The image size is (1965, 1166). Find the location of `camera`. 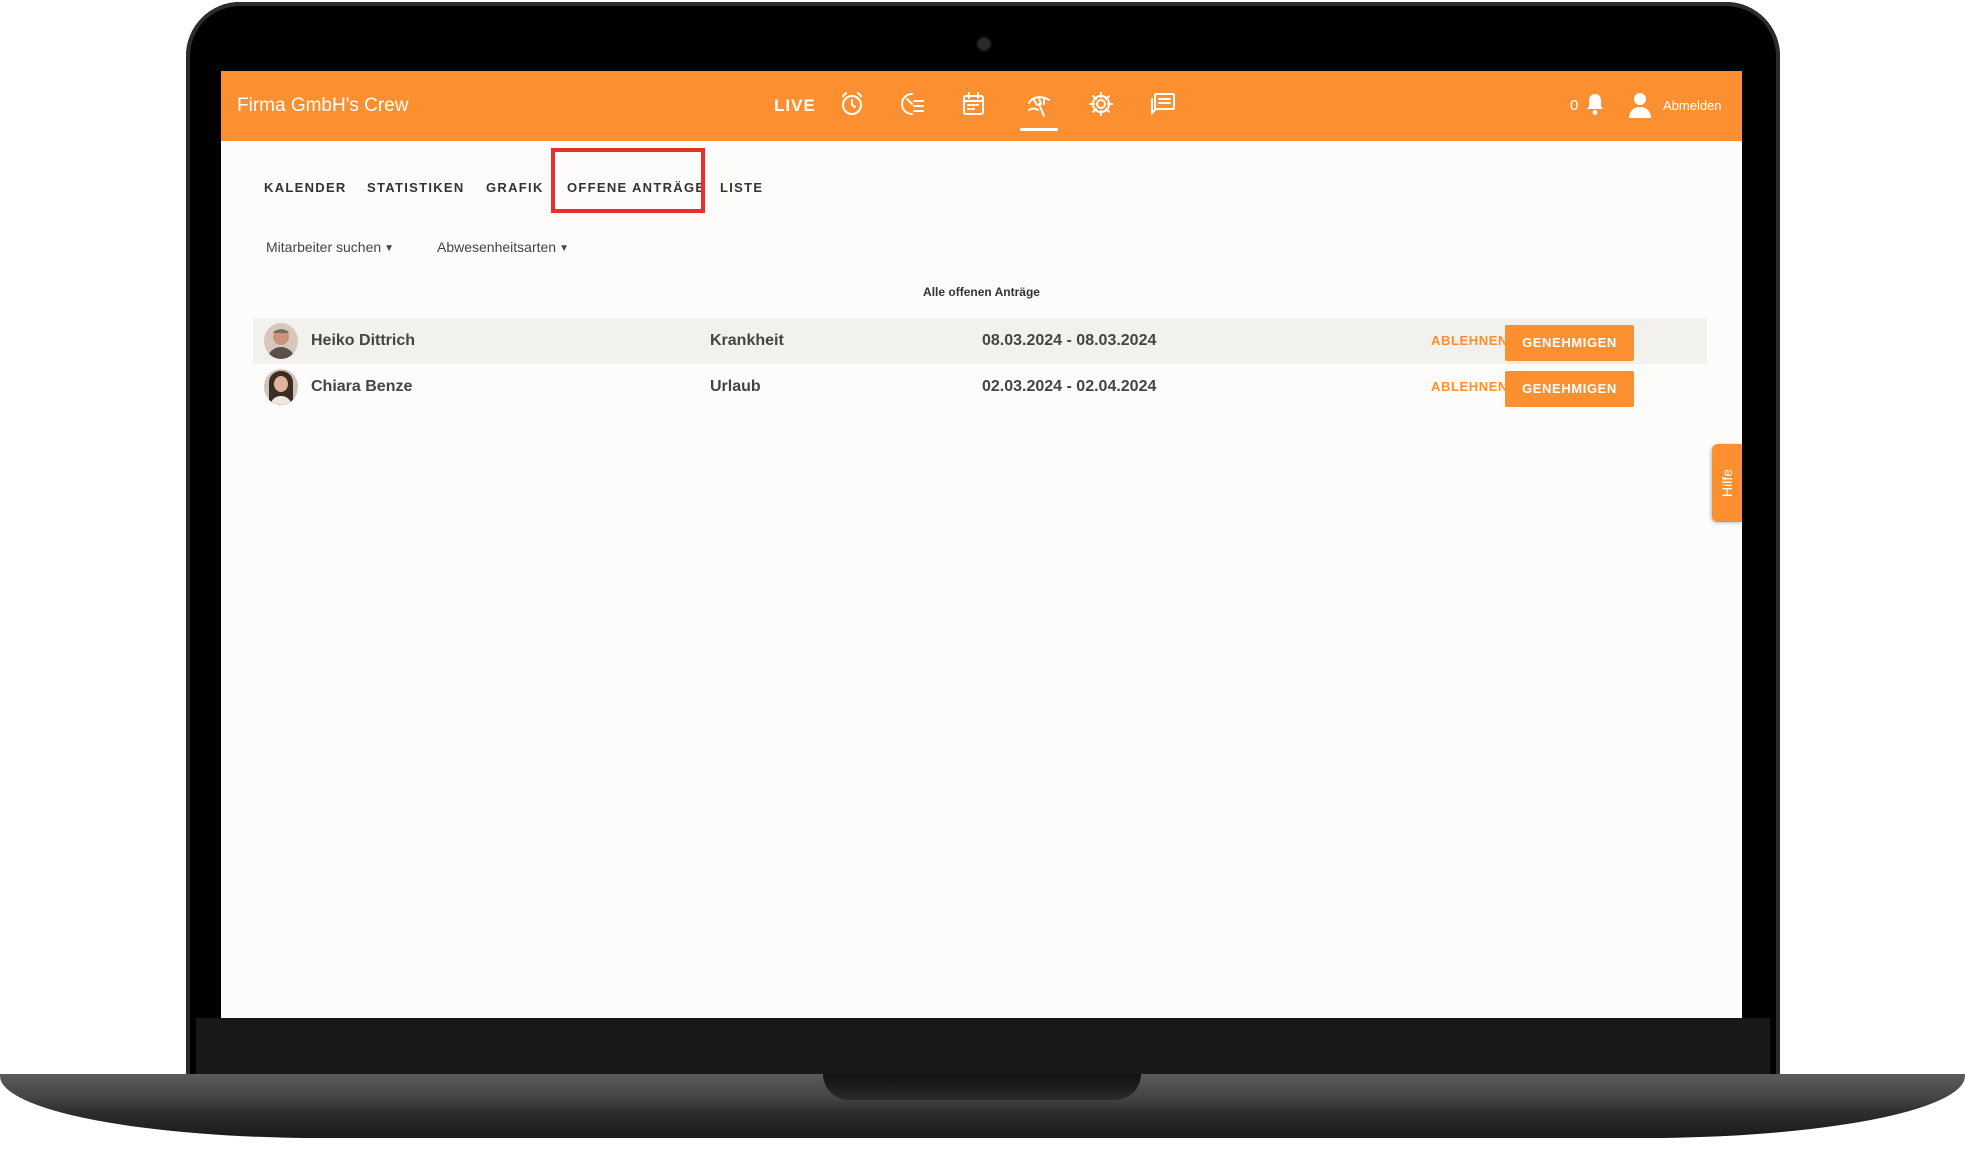

camera is located at coordinates (984, 44).